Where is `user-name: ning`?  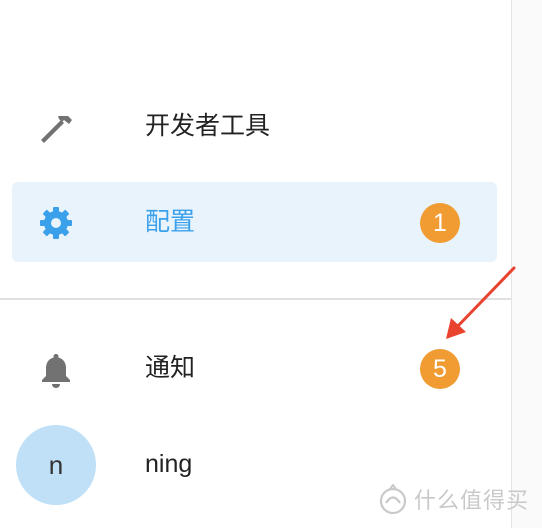
user-name: ning is located at coordinates (168, 464).